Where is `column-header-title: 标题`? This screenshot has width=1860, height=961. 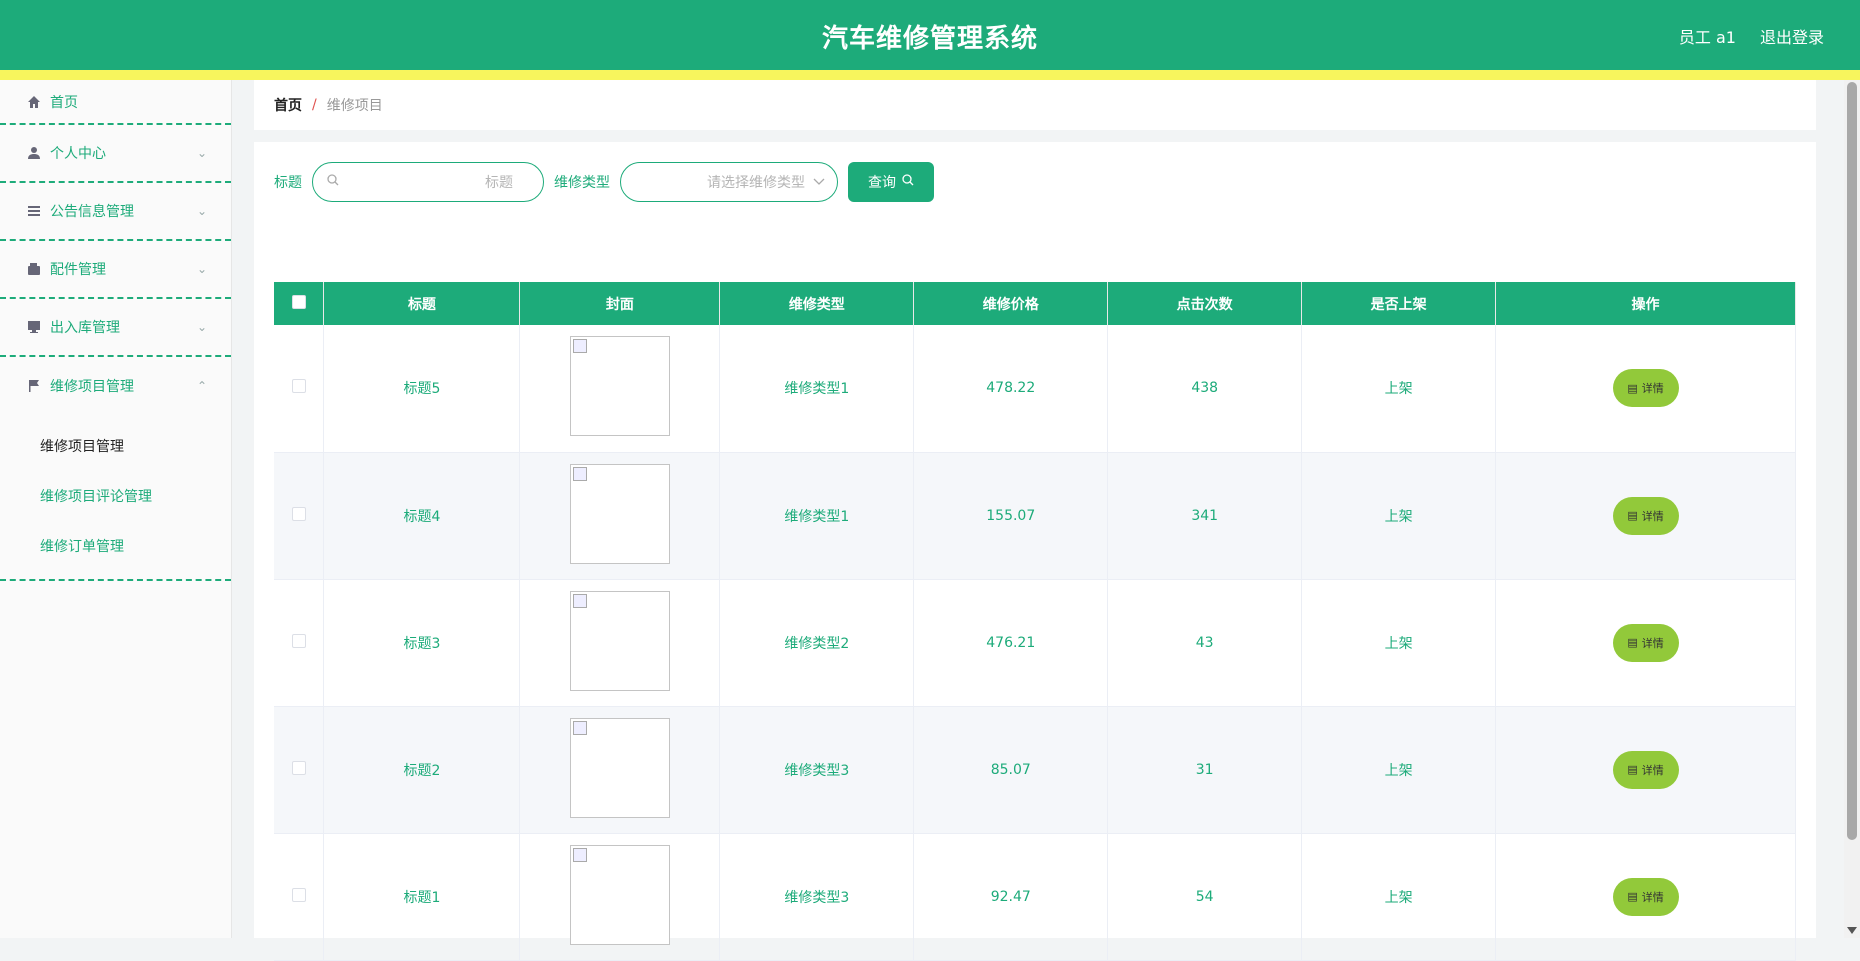 column-header-title: 标题 is located at coordinates (422, 303).